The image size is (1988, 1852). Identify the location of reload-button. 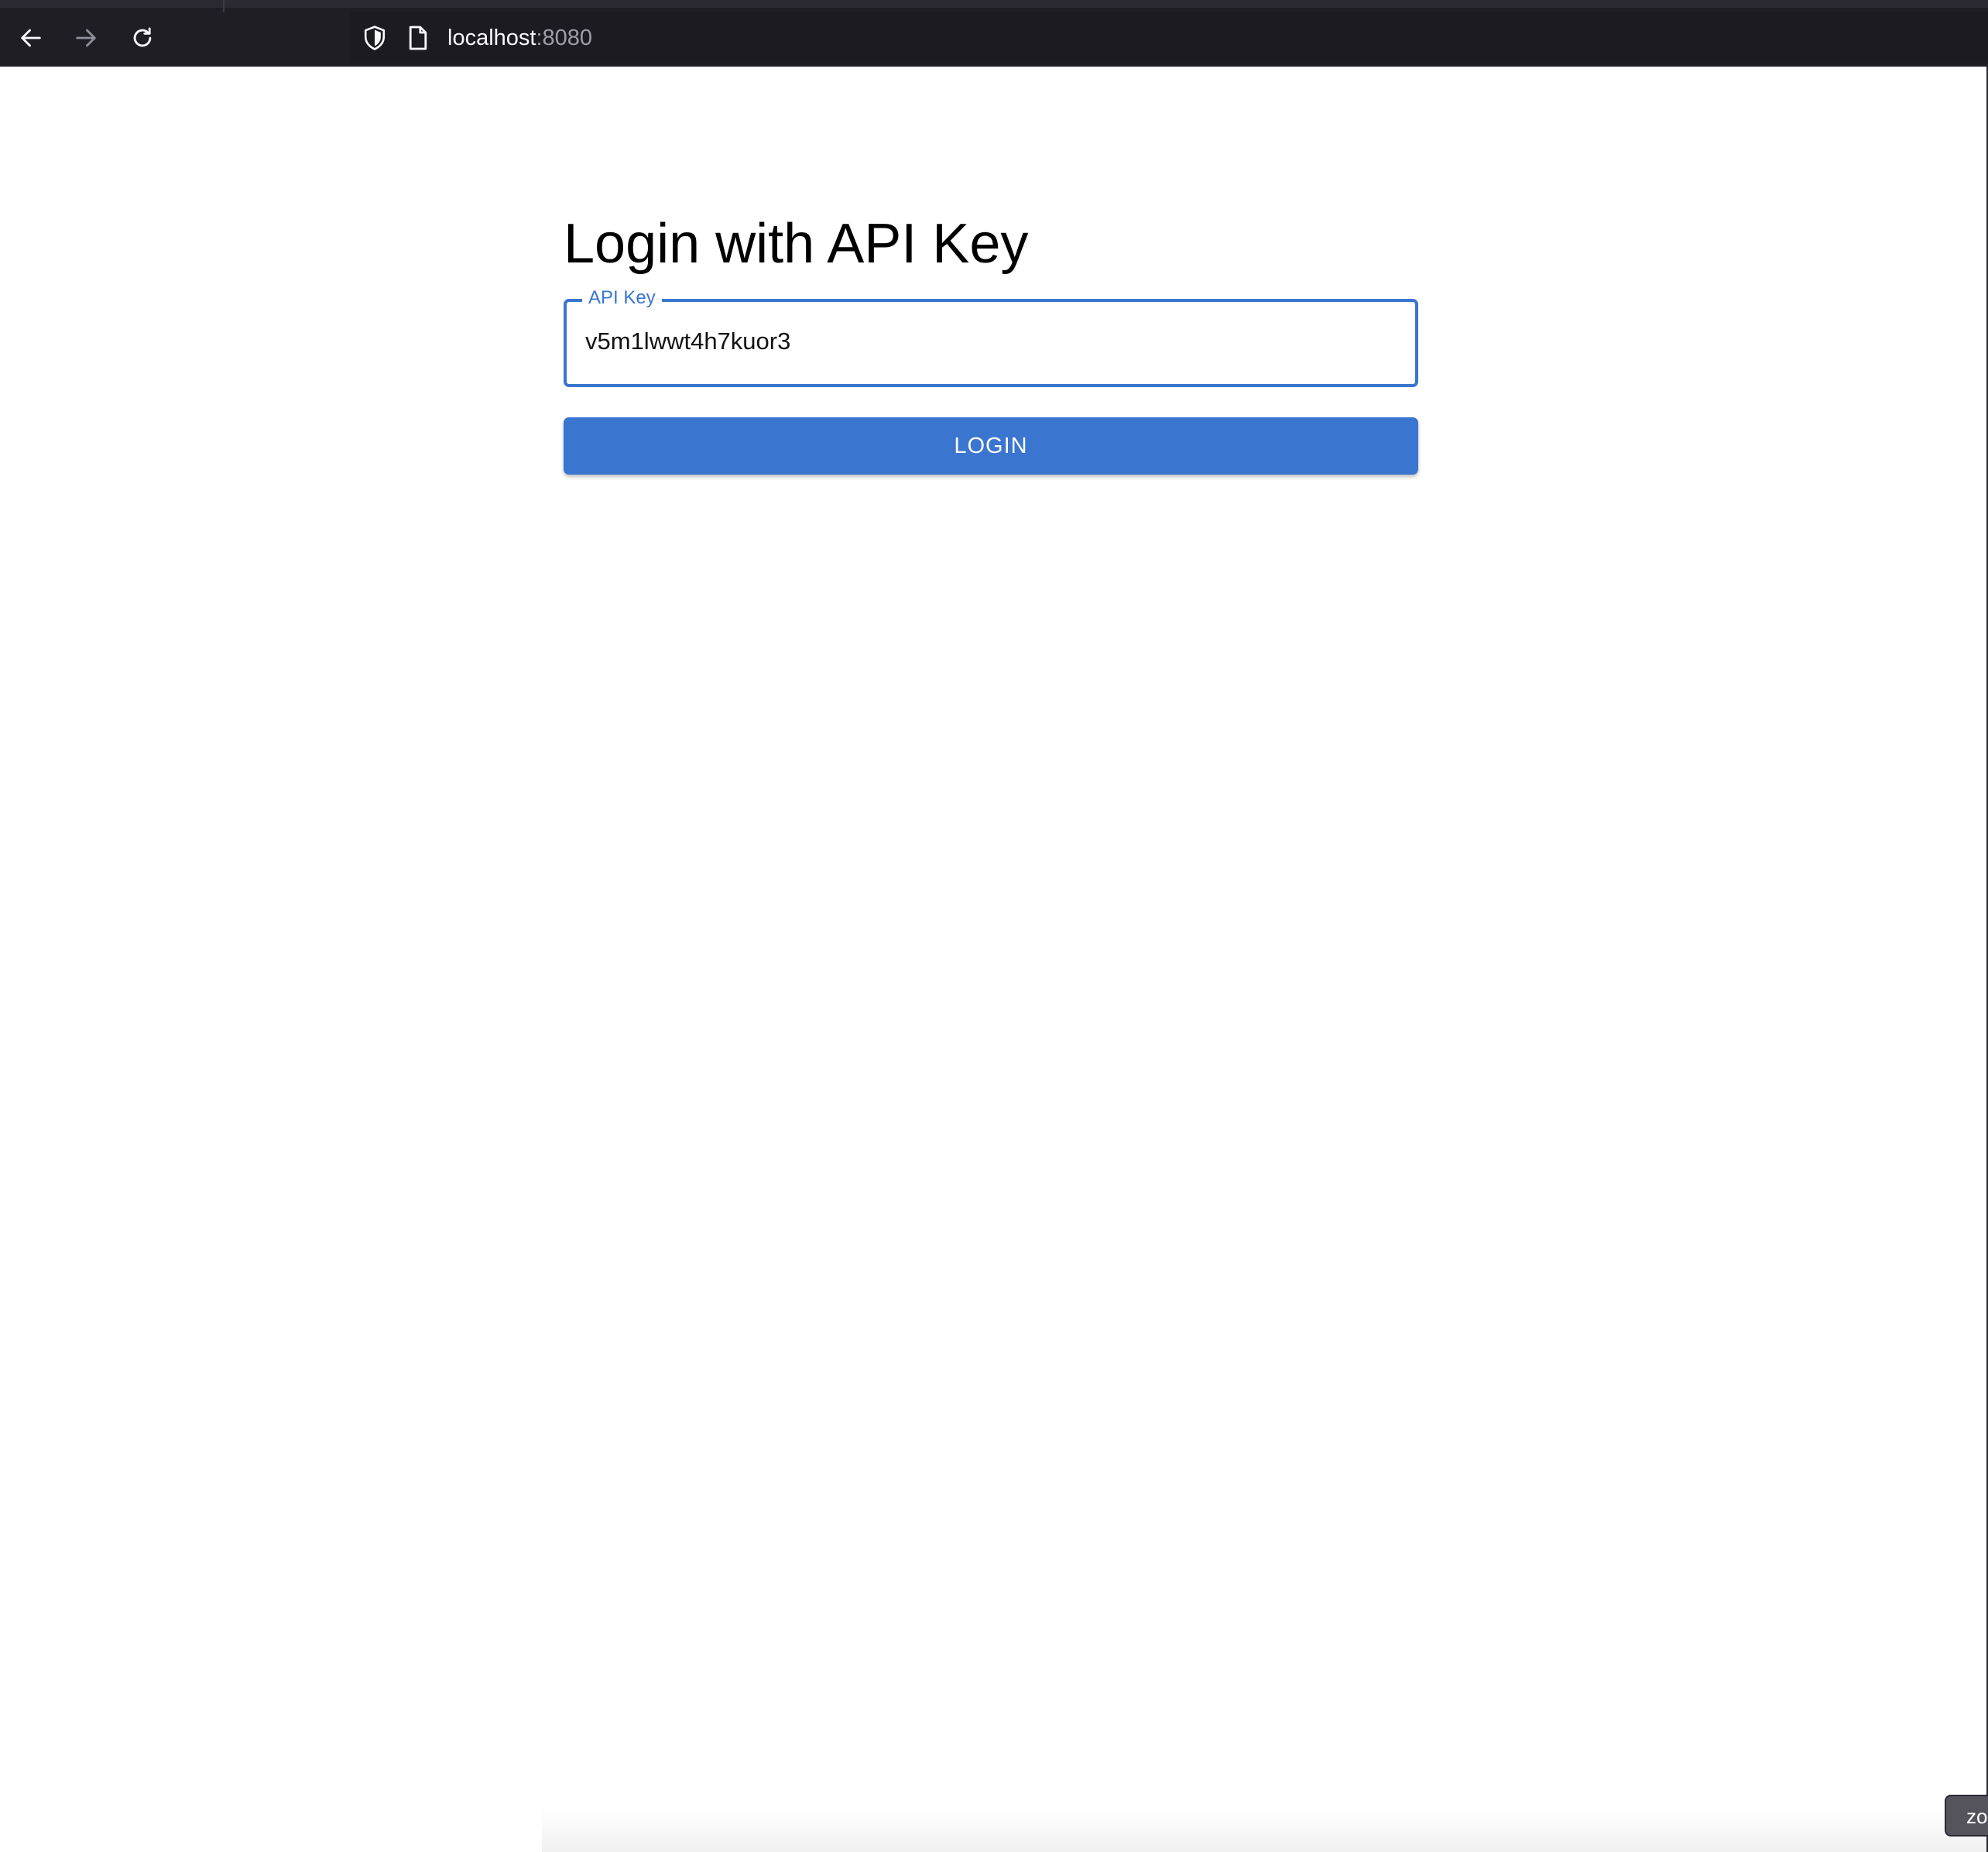
(142, 38).